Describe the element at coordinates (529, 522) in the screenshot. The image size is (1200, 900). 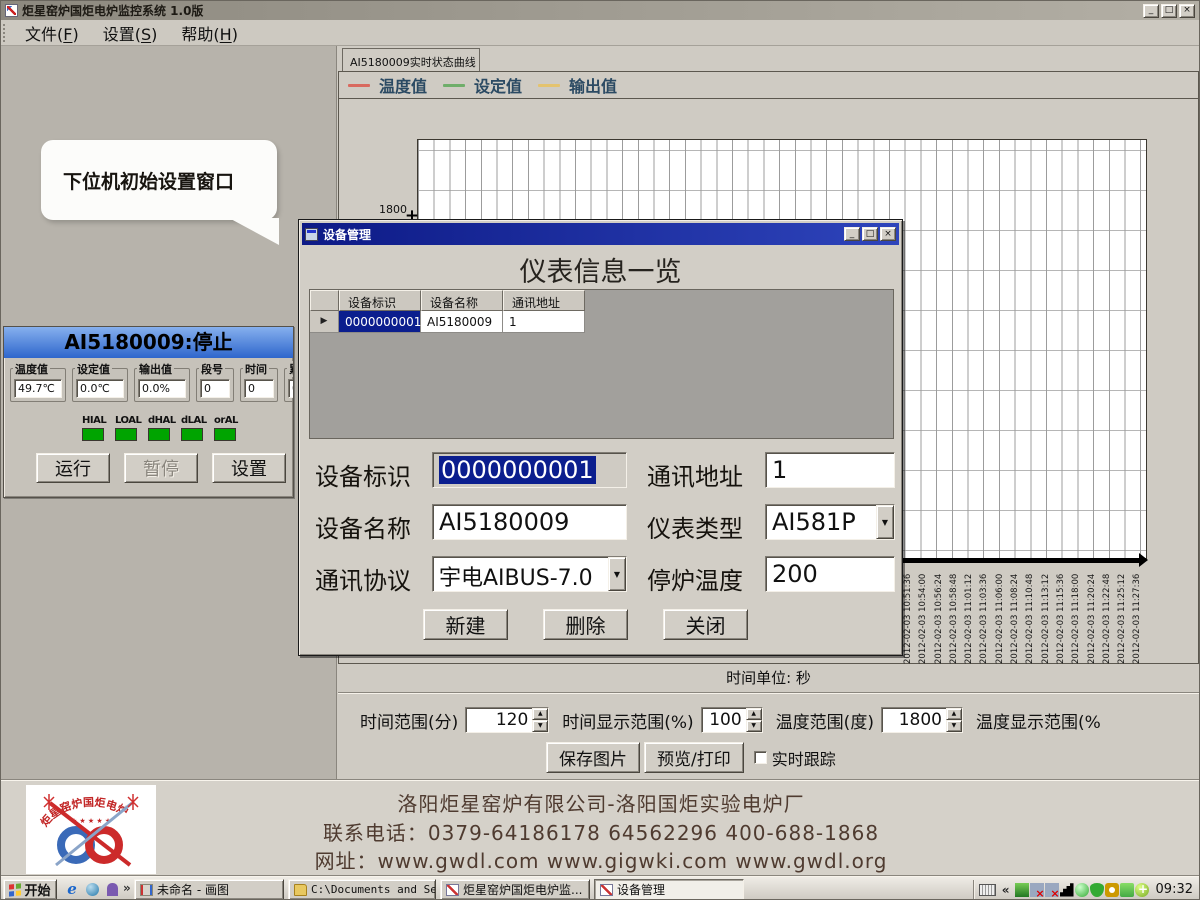
I see `device-name-field: AI5180009` at that location.